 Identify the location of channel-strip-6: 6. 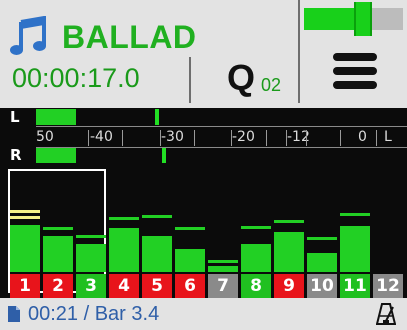
(190, 232).